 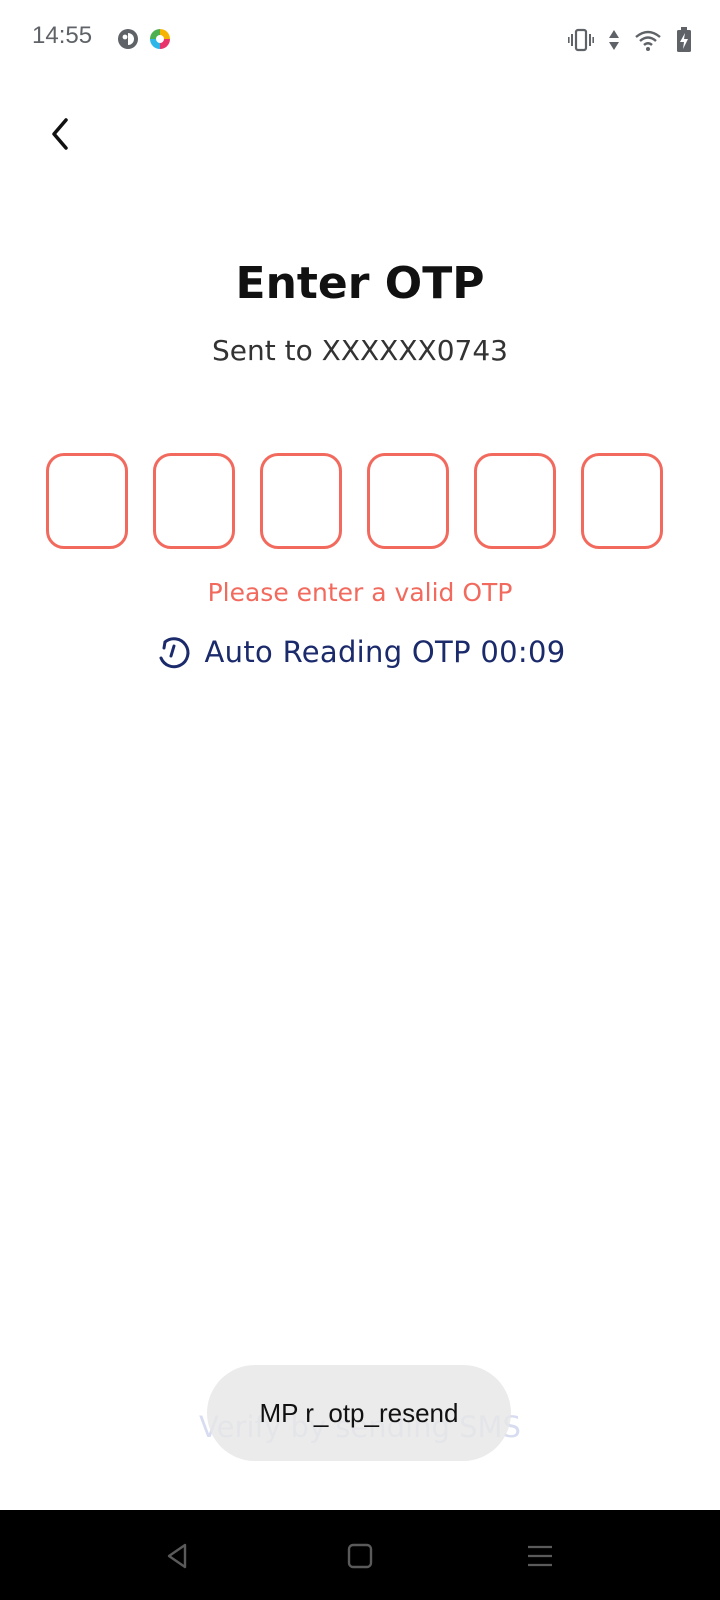 I want to click on otp-input-row, so click(x=355, y=503).